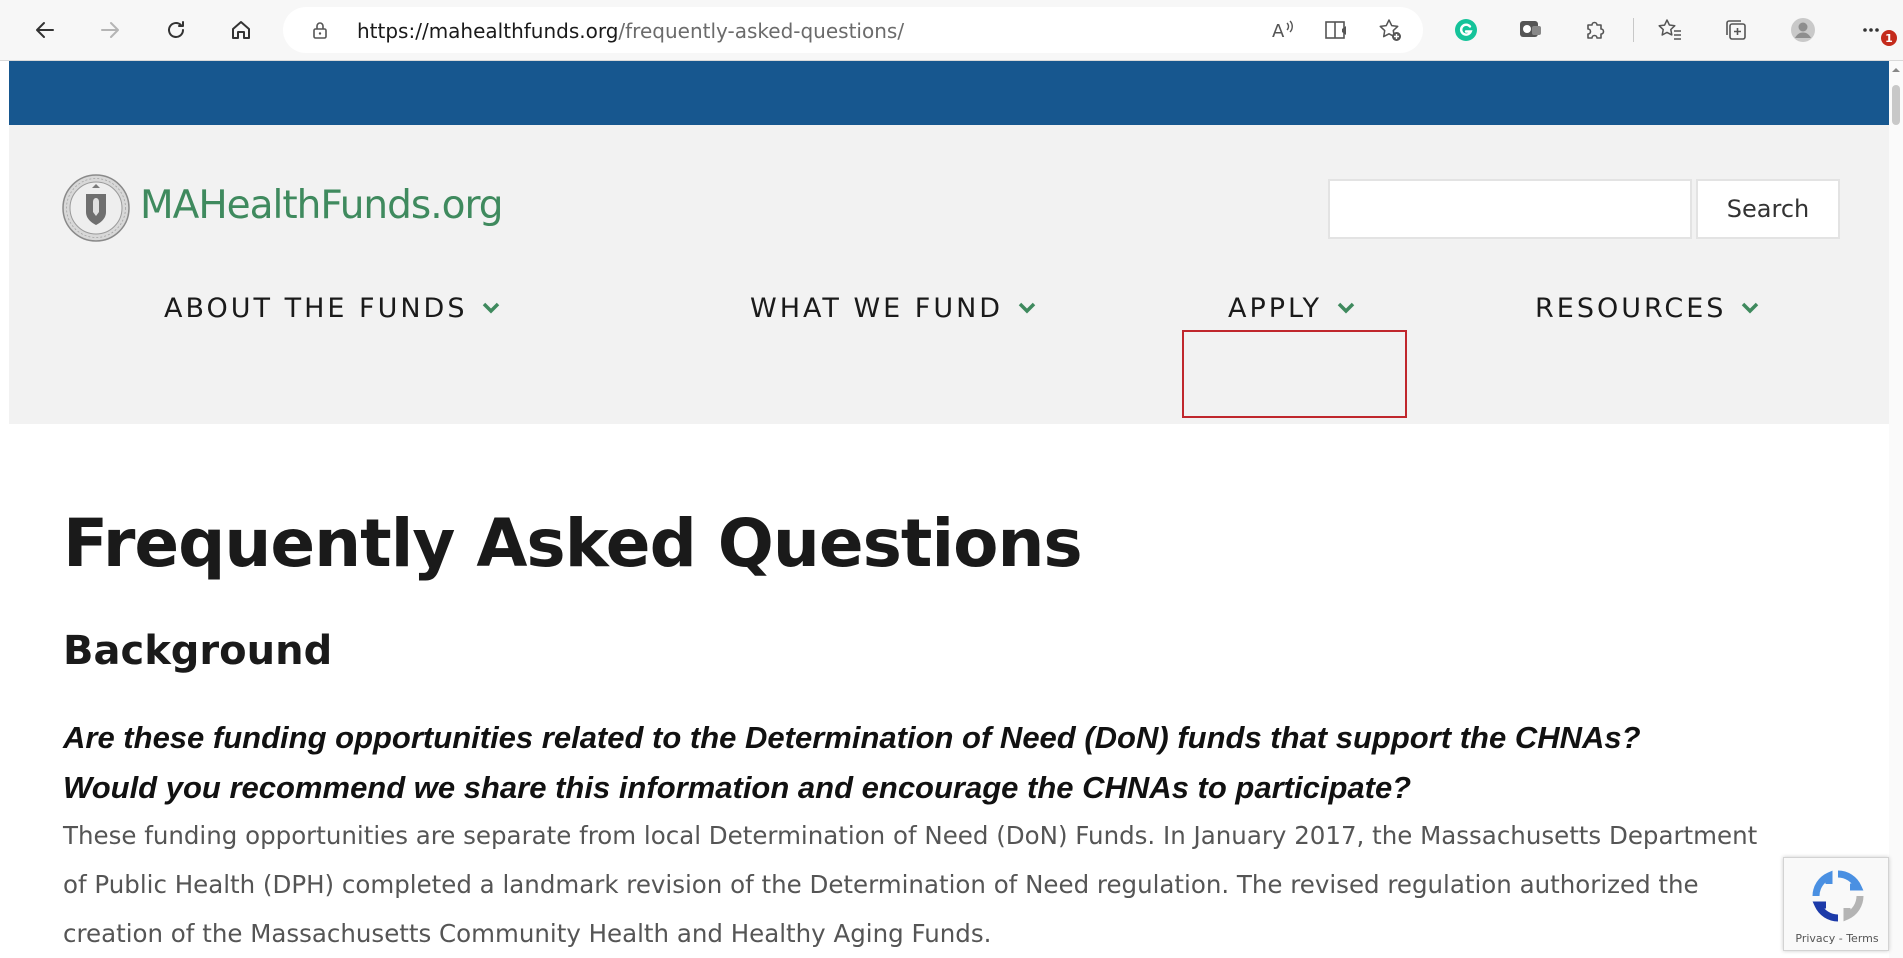 This screenshot has height=958, width=1903. I want to click on toolbar-divider, so click(1633, 30).